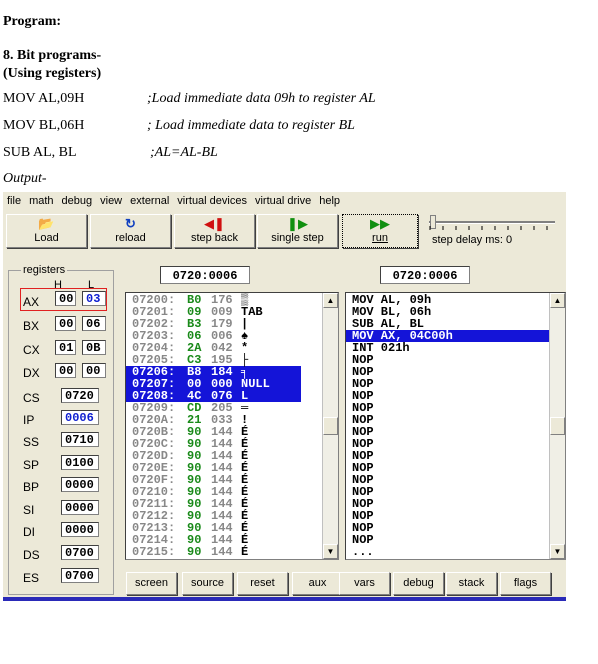 The image size is (598, 664). What do you see at coordinates (77, 201) in the screenshot?
I see `menu-debug: debug` at bounding box center [77, 201].